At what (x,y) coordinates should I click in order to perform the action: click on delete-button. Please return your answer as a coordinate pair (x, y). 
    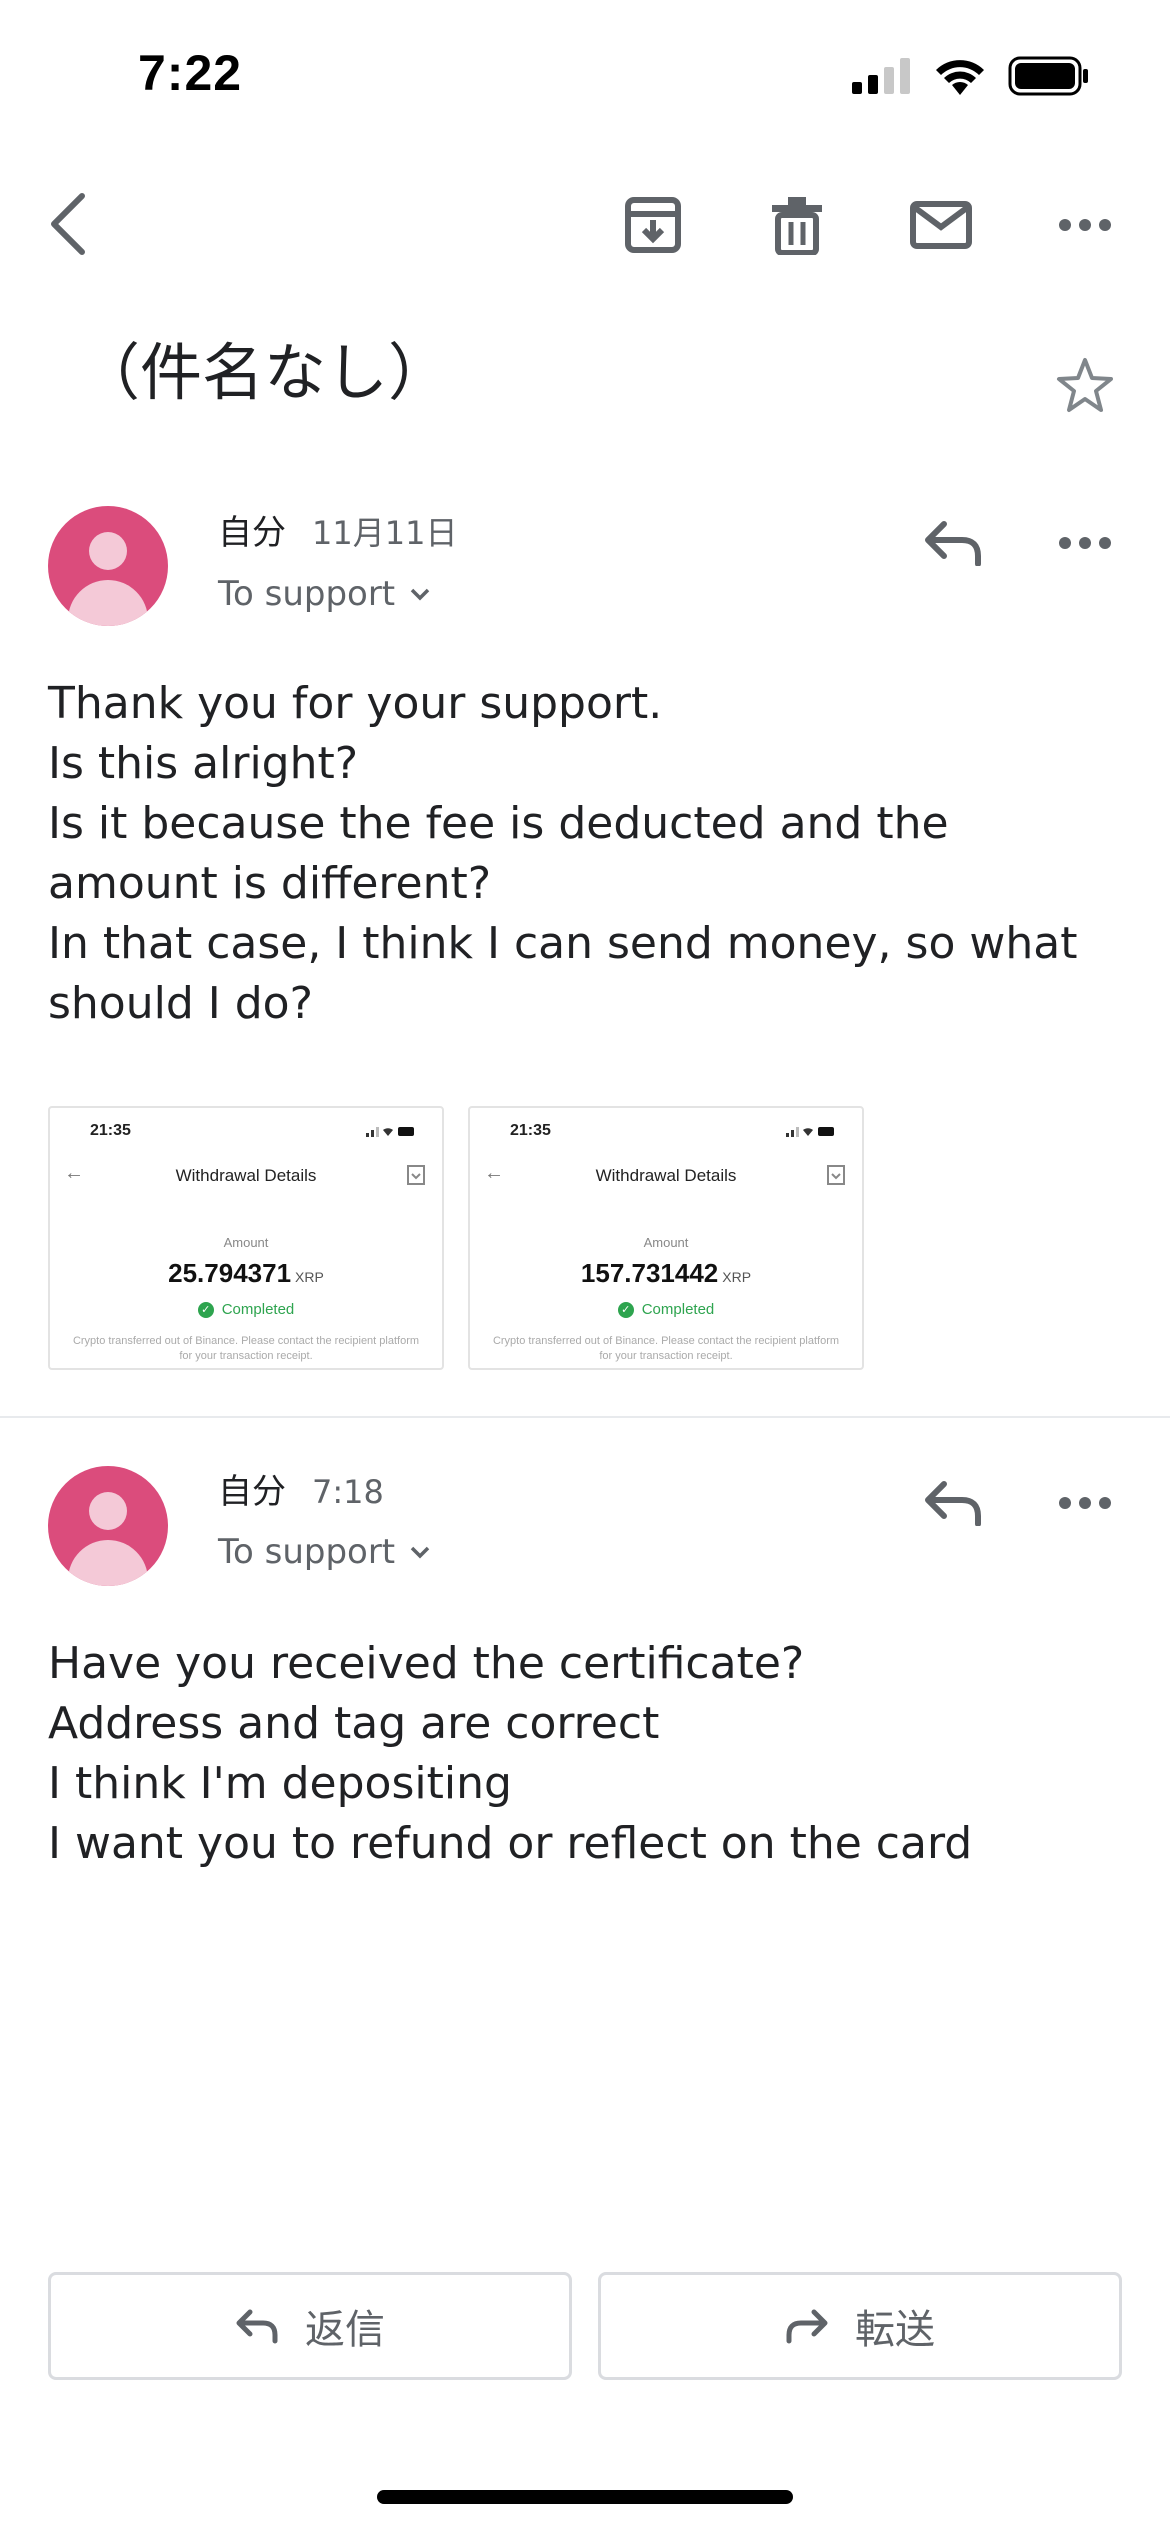
    Looking at the image, I should click on (797, 225).